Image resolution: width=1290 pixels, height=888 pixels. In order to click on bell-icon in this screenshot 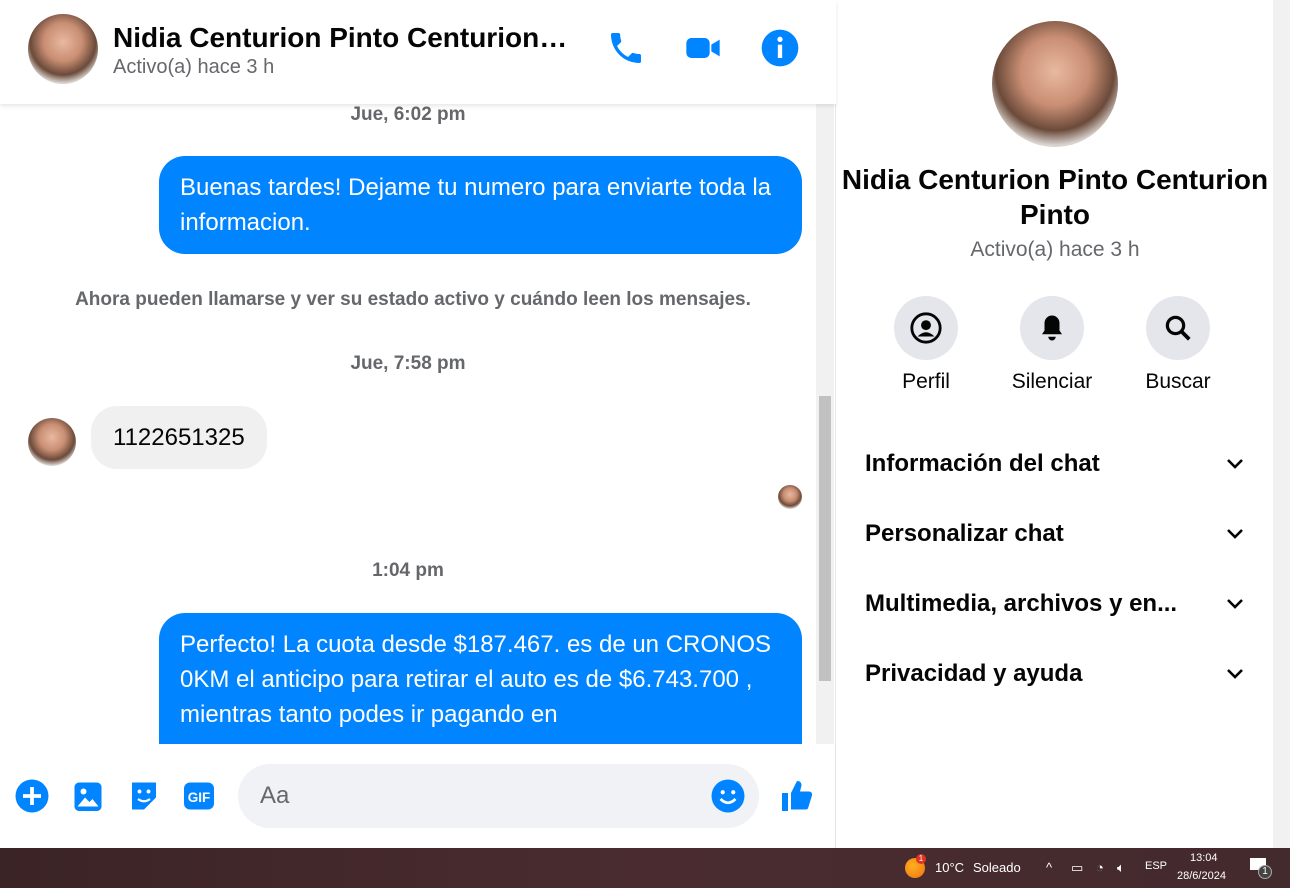, I will do `click(1052, 328)`.